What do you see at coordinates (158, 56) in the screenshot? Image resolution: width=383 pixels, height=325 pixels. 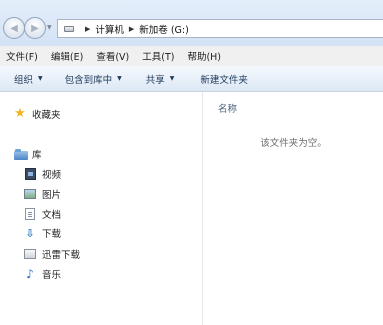 I see `menu-tools: 工具(T)` at bounding box center [158, 56].